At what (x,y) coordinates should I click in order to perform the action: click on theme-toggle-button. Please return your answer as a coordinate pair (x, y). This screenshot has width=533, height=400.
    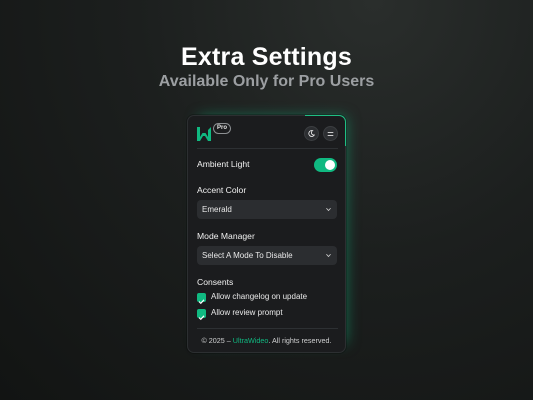
    Looking at the image, I should click on (311, 133).